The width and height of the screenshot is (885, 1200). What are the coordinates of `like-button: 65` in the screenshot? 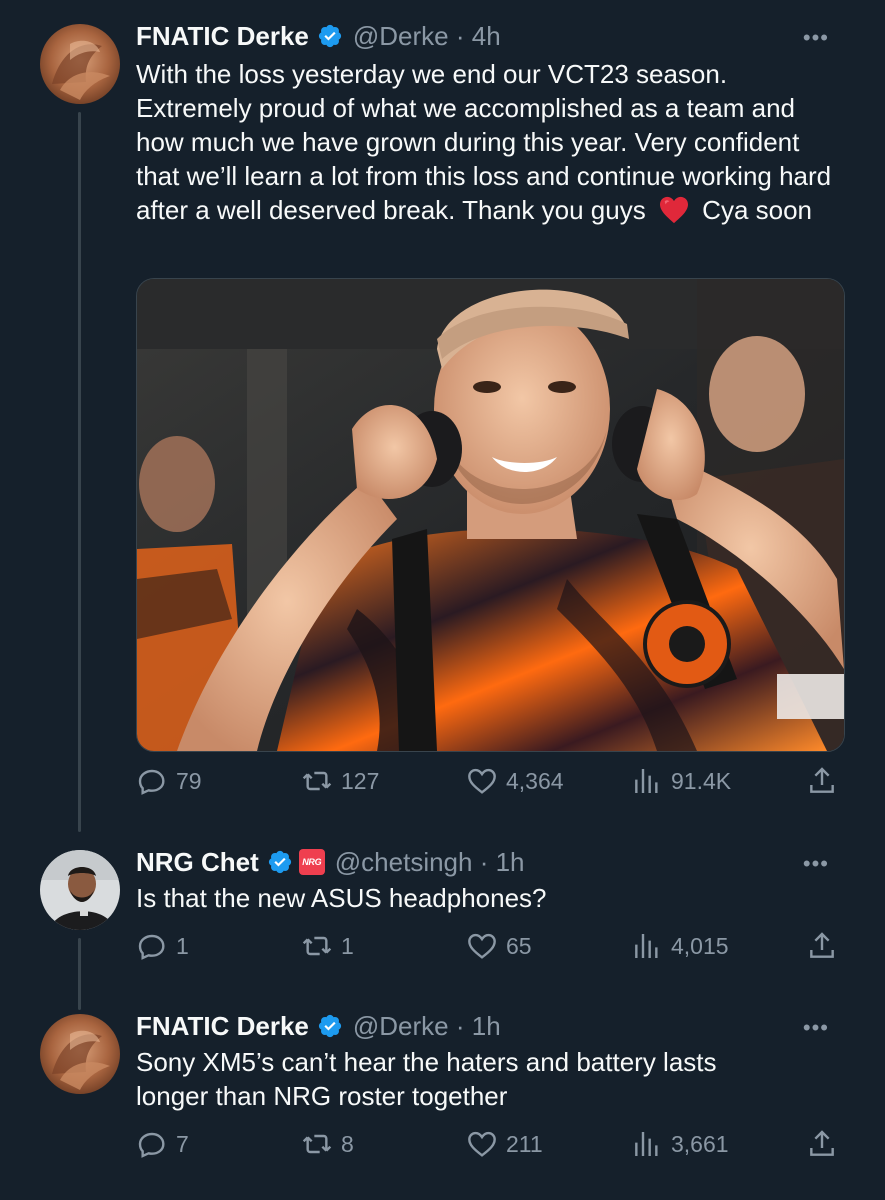 It's located at (499, 946).